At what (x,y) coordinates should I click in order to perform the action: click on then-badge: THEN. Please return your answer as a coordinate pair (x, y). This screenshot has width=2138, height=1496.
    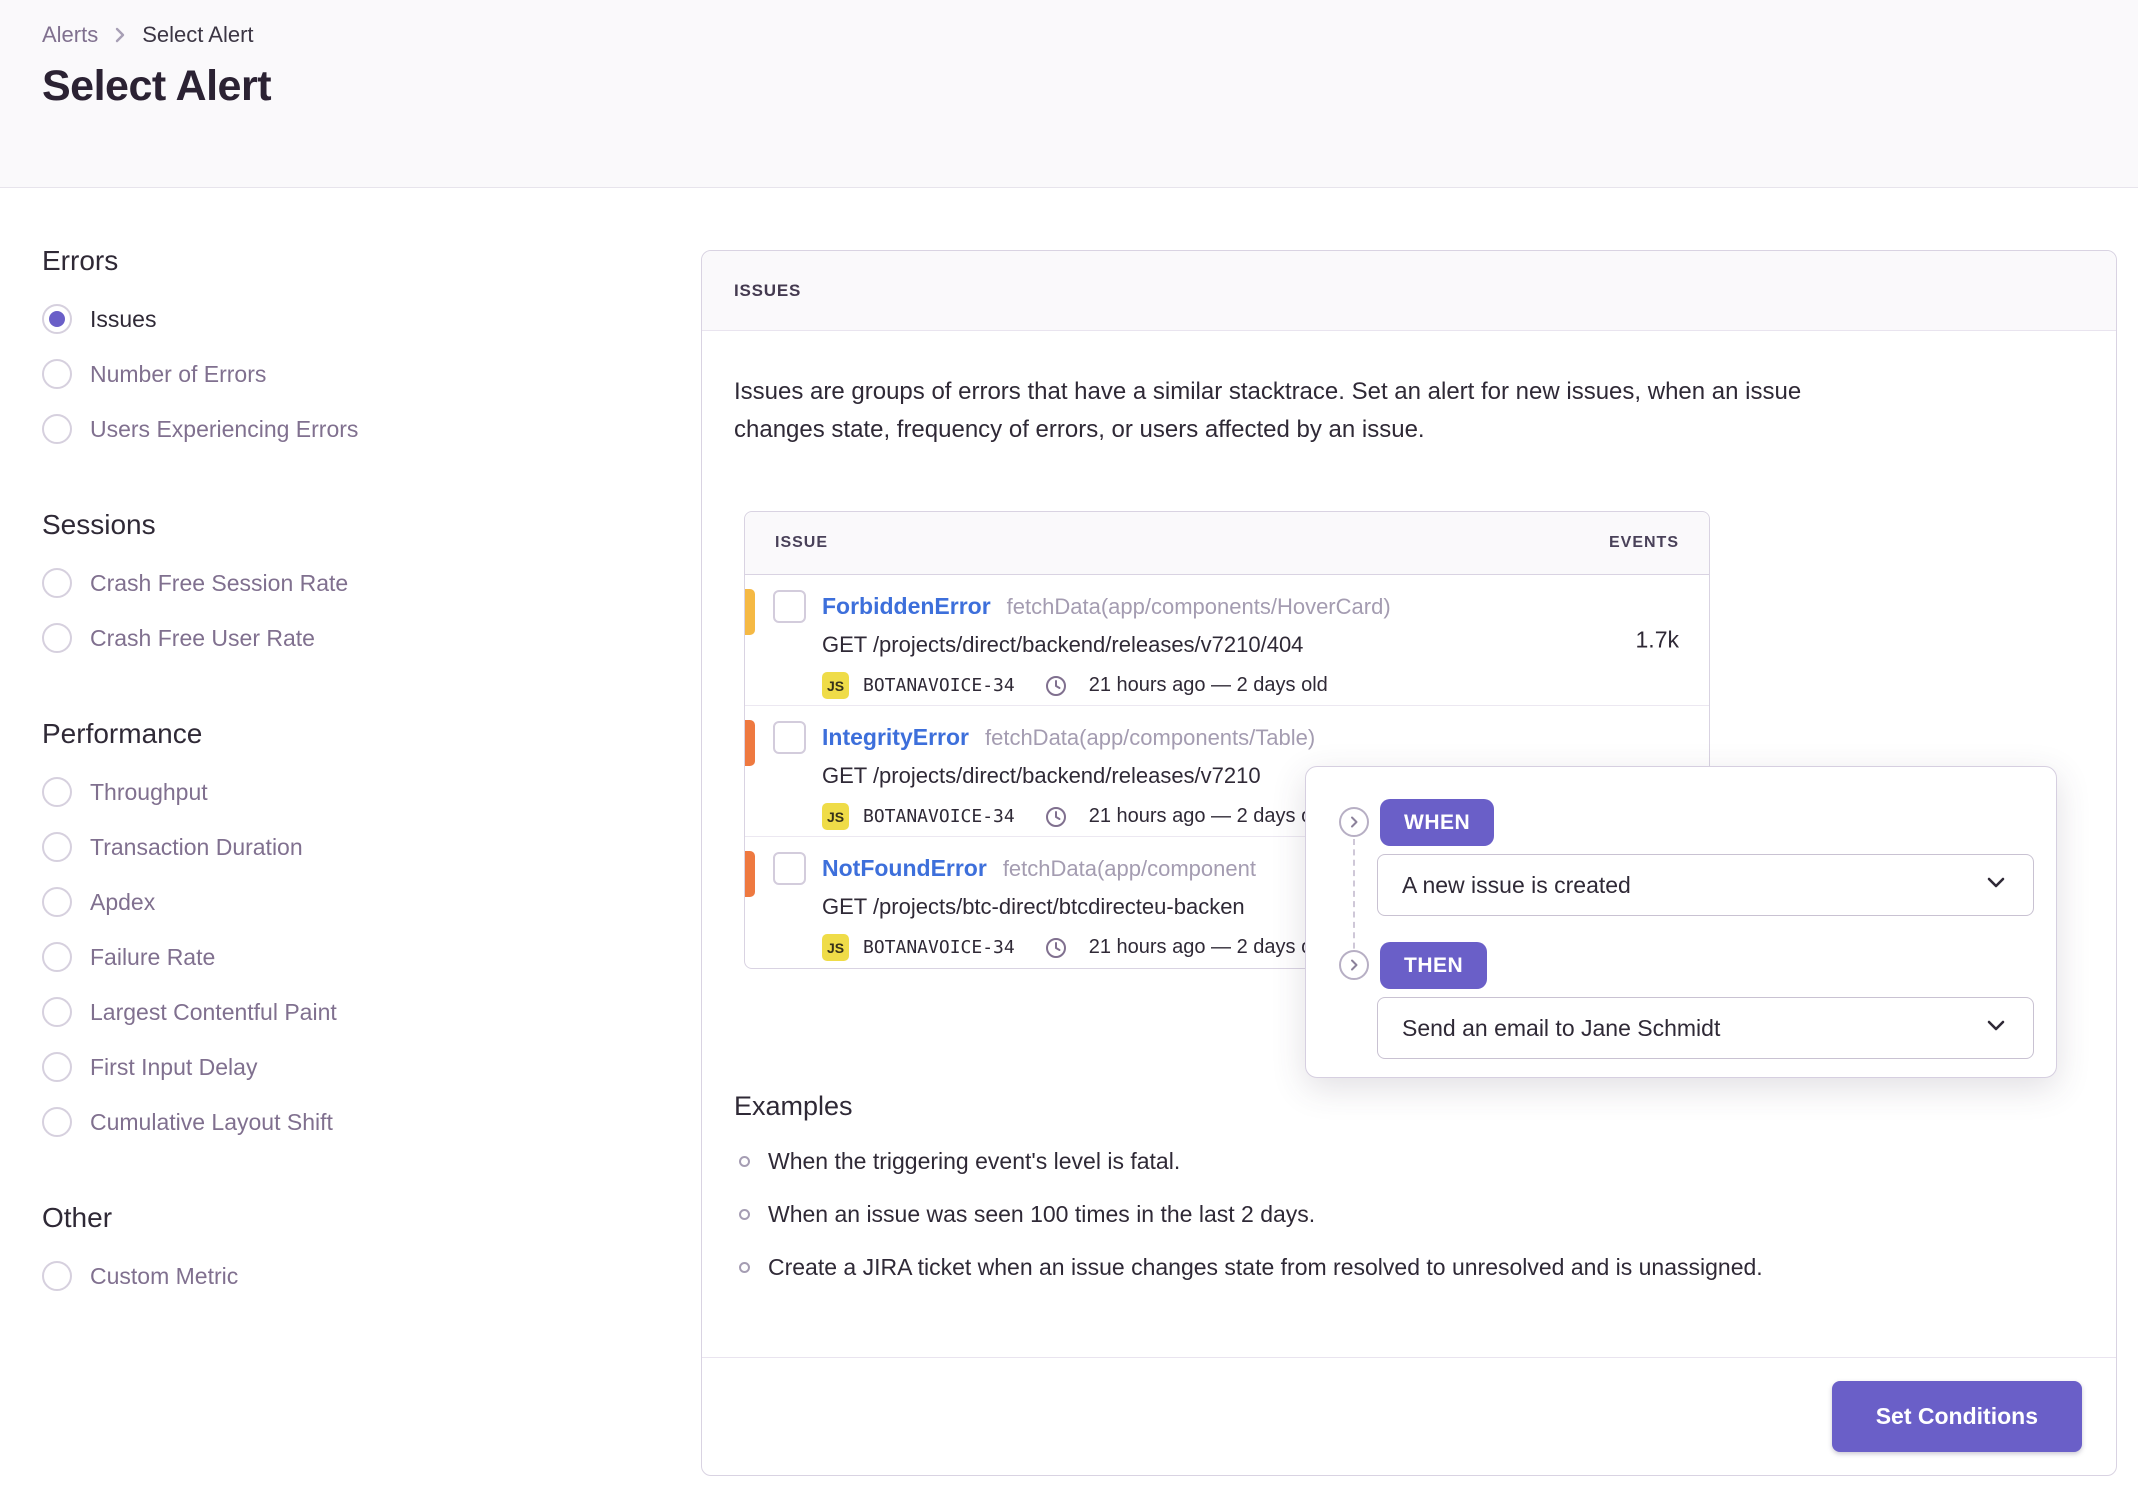
    Looking at the image, I should click on (1434, 965).